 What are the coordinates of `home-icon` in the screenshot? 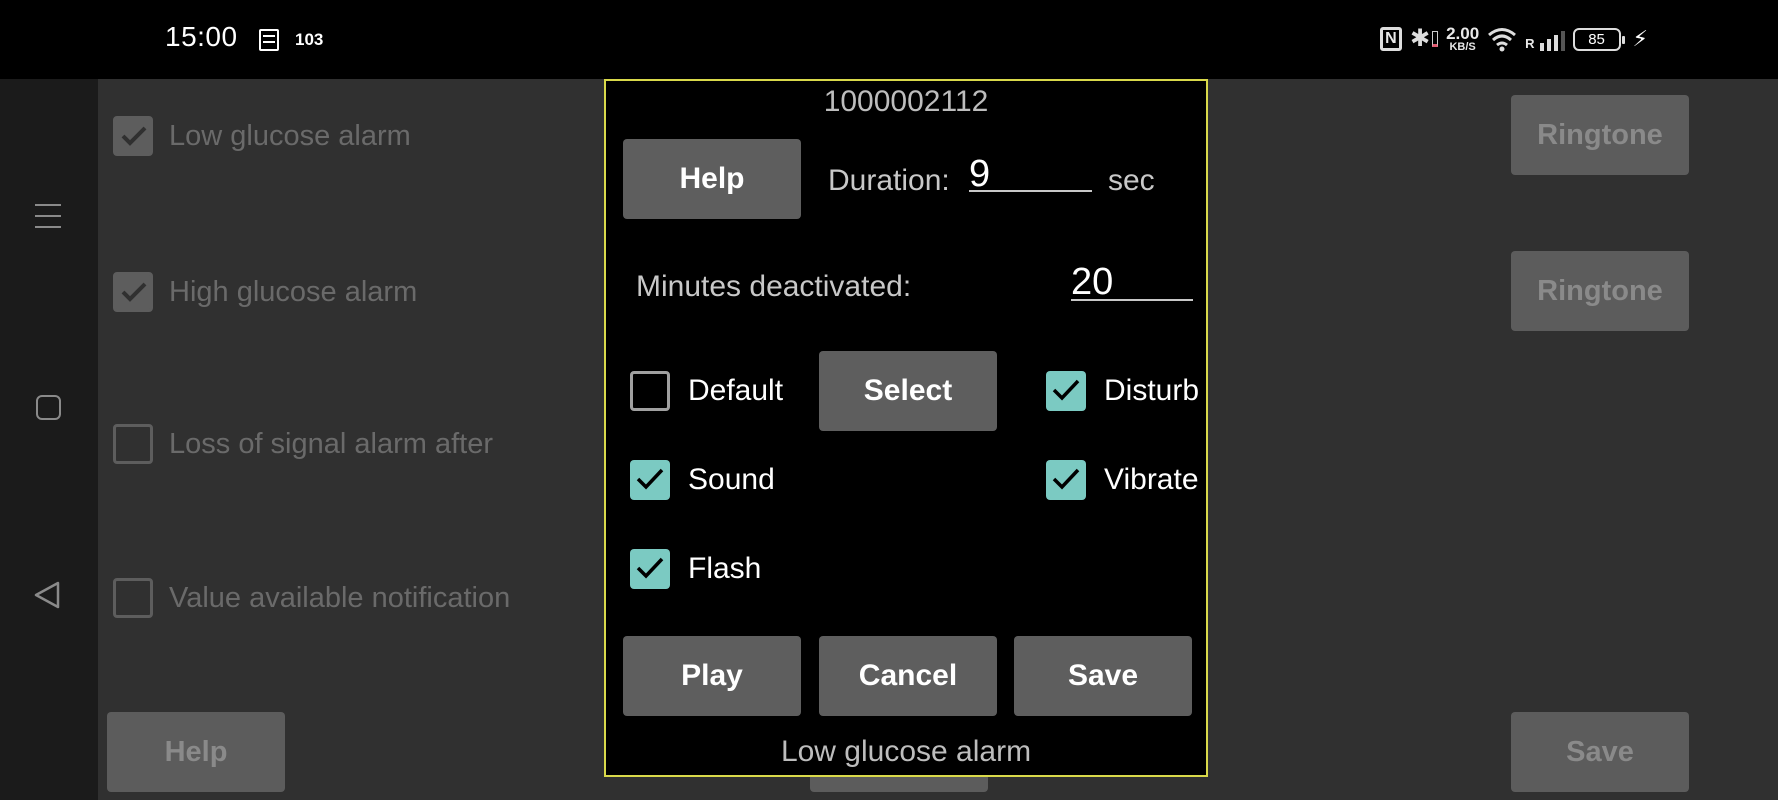 It's located at (48, 407).